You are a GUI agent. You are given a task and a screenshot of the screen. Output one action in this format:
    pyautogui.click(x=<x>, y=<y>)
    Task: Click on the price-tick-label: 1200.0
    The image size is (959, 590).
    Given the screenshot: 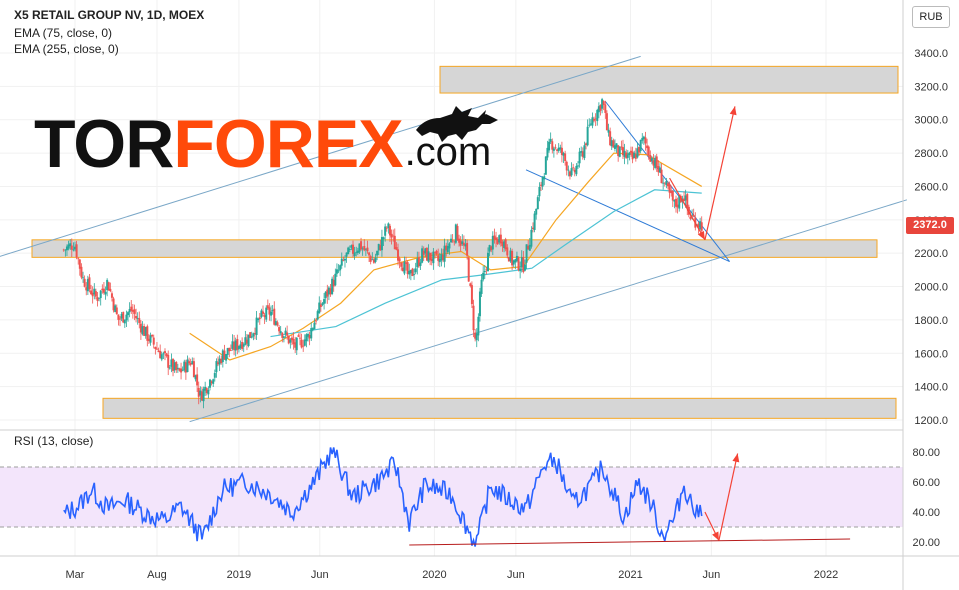 What is the action you would take?
    pyautogui.click(x=931, y=421)
    